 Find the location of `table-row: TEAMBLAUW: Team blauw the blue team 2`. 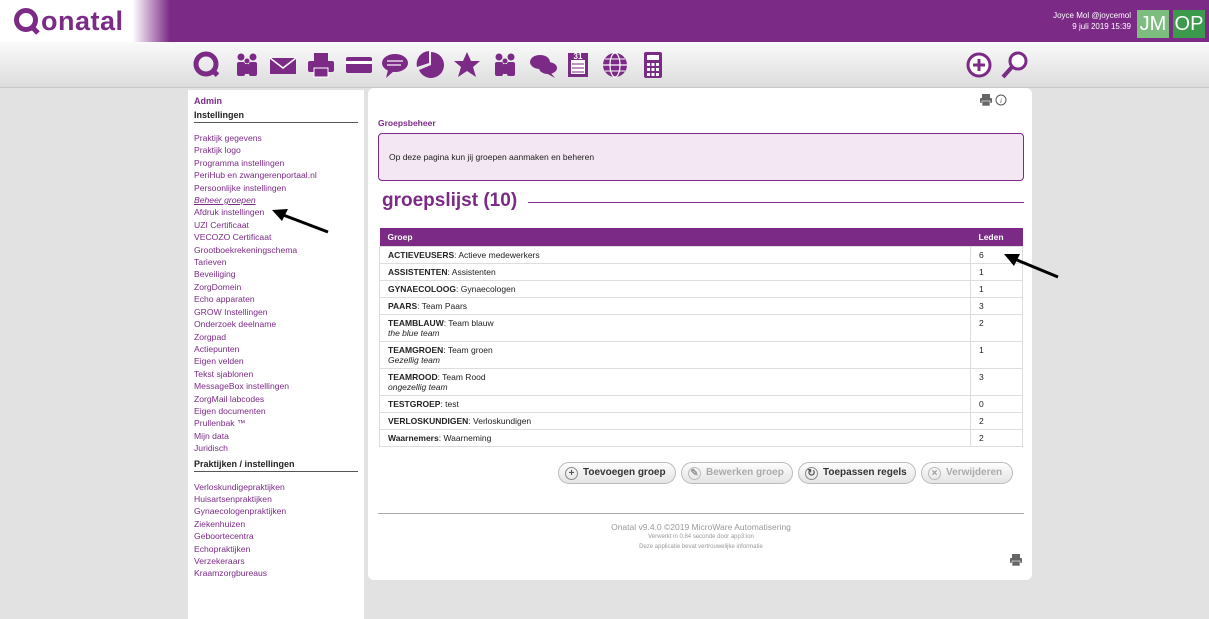

table-row: TEAMBLAUW: Team blauw the blue team 2 is located at coordinates (701, 328).